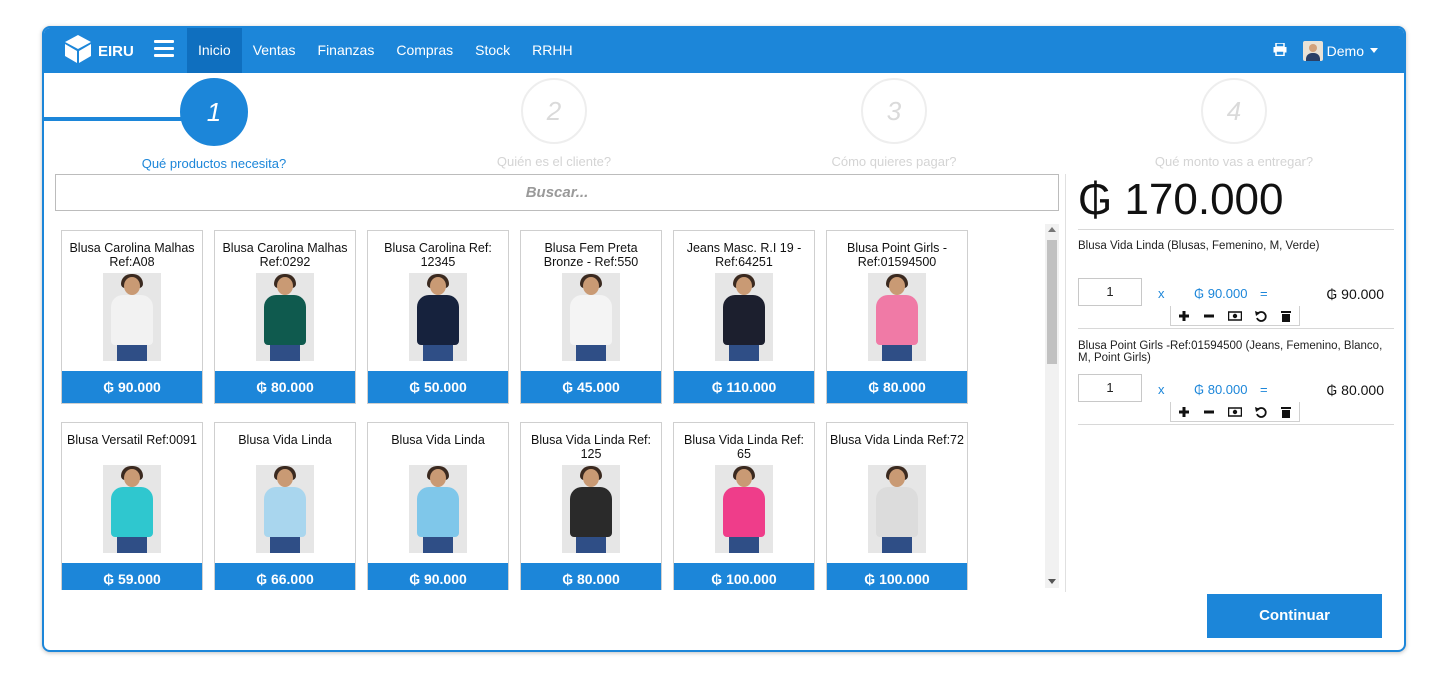 This screenshot has width=1450, height=680. Describe the element at coordinates (1280, 50) in the screenshot. I see `print-icon` at that location.